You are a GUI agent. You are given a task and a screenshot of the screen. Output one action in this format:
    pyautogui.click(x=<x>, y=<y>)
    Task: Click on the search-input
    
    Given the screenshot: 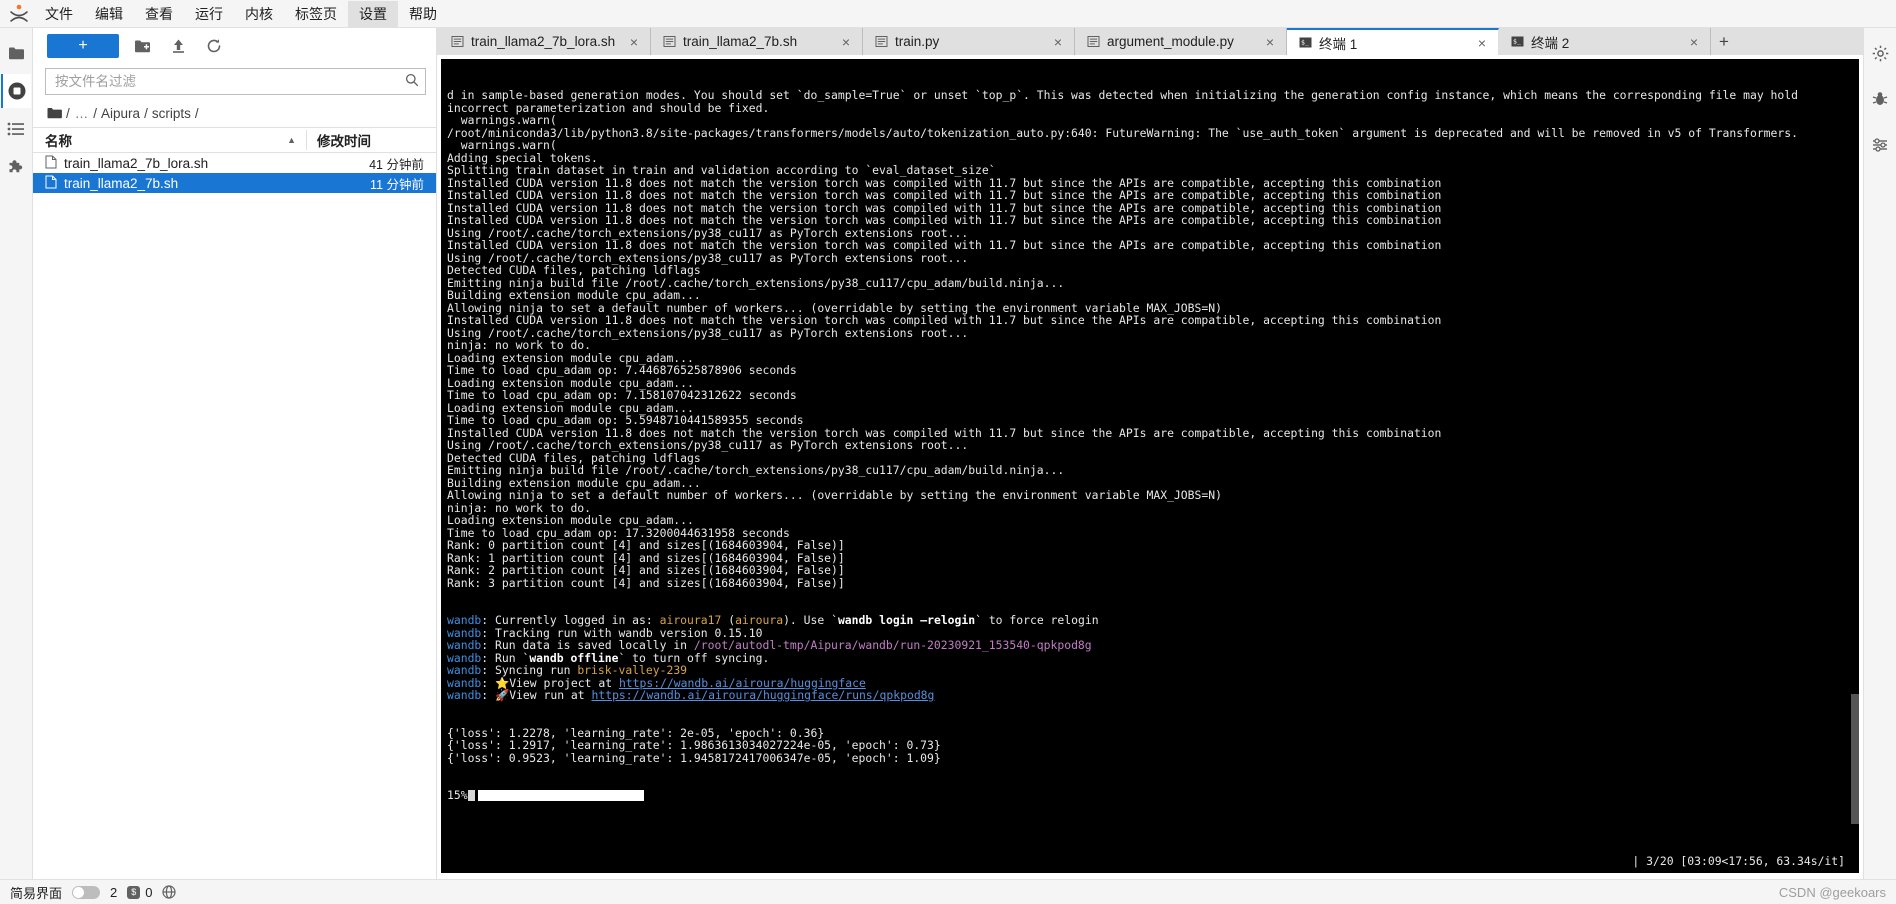 What is the action you would take?
    pyautogui.click(x=230, y=81)
    